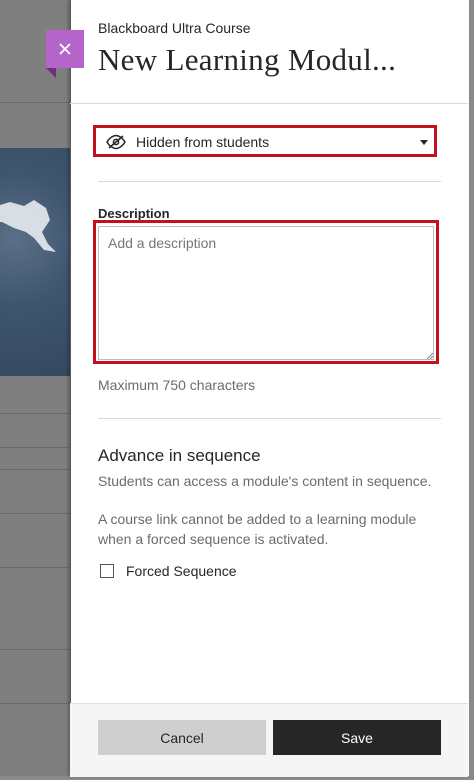 The image size is (474, 780). Describe the element at coordinates (424, 142) in the screenshot. I see `chevron-down-icon` at that location.